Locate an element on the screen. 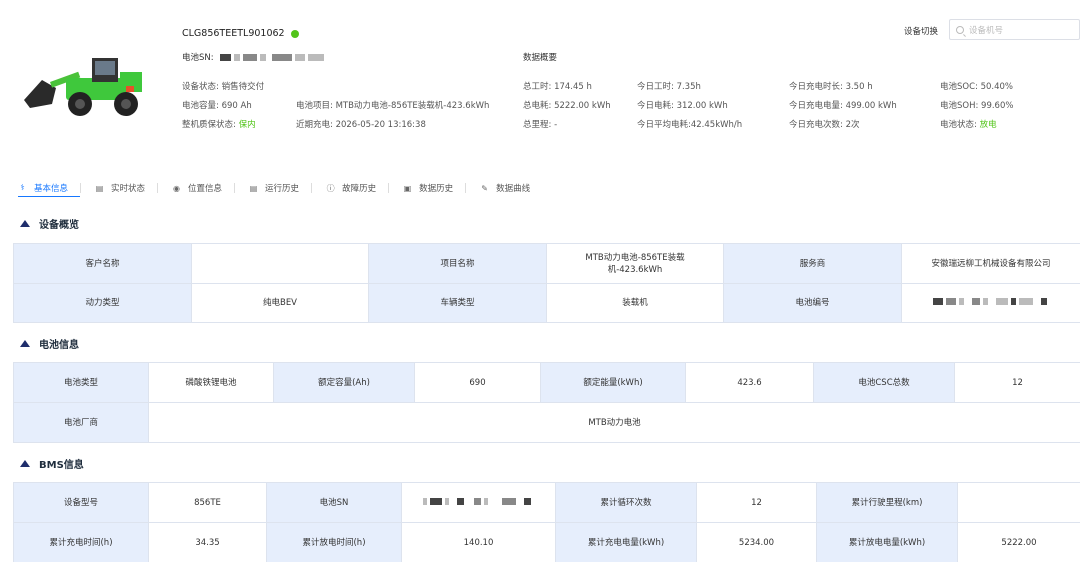 This screenshot has height=562, width=1080. table-value-cell: 磷酸铁锂电池 is located at coordinates (211, 382).